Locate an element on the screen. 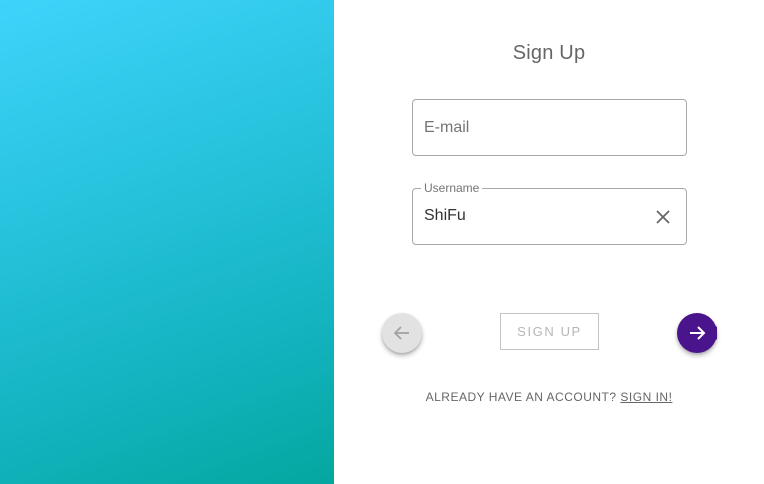 This screenshot has width=764, height=484. sign-up-button: SIGN UP is located at coordinates (549, 331).